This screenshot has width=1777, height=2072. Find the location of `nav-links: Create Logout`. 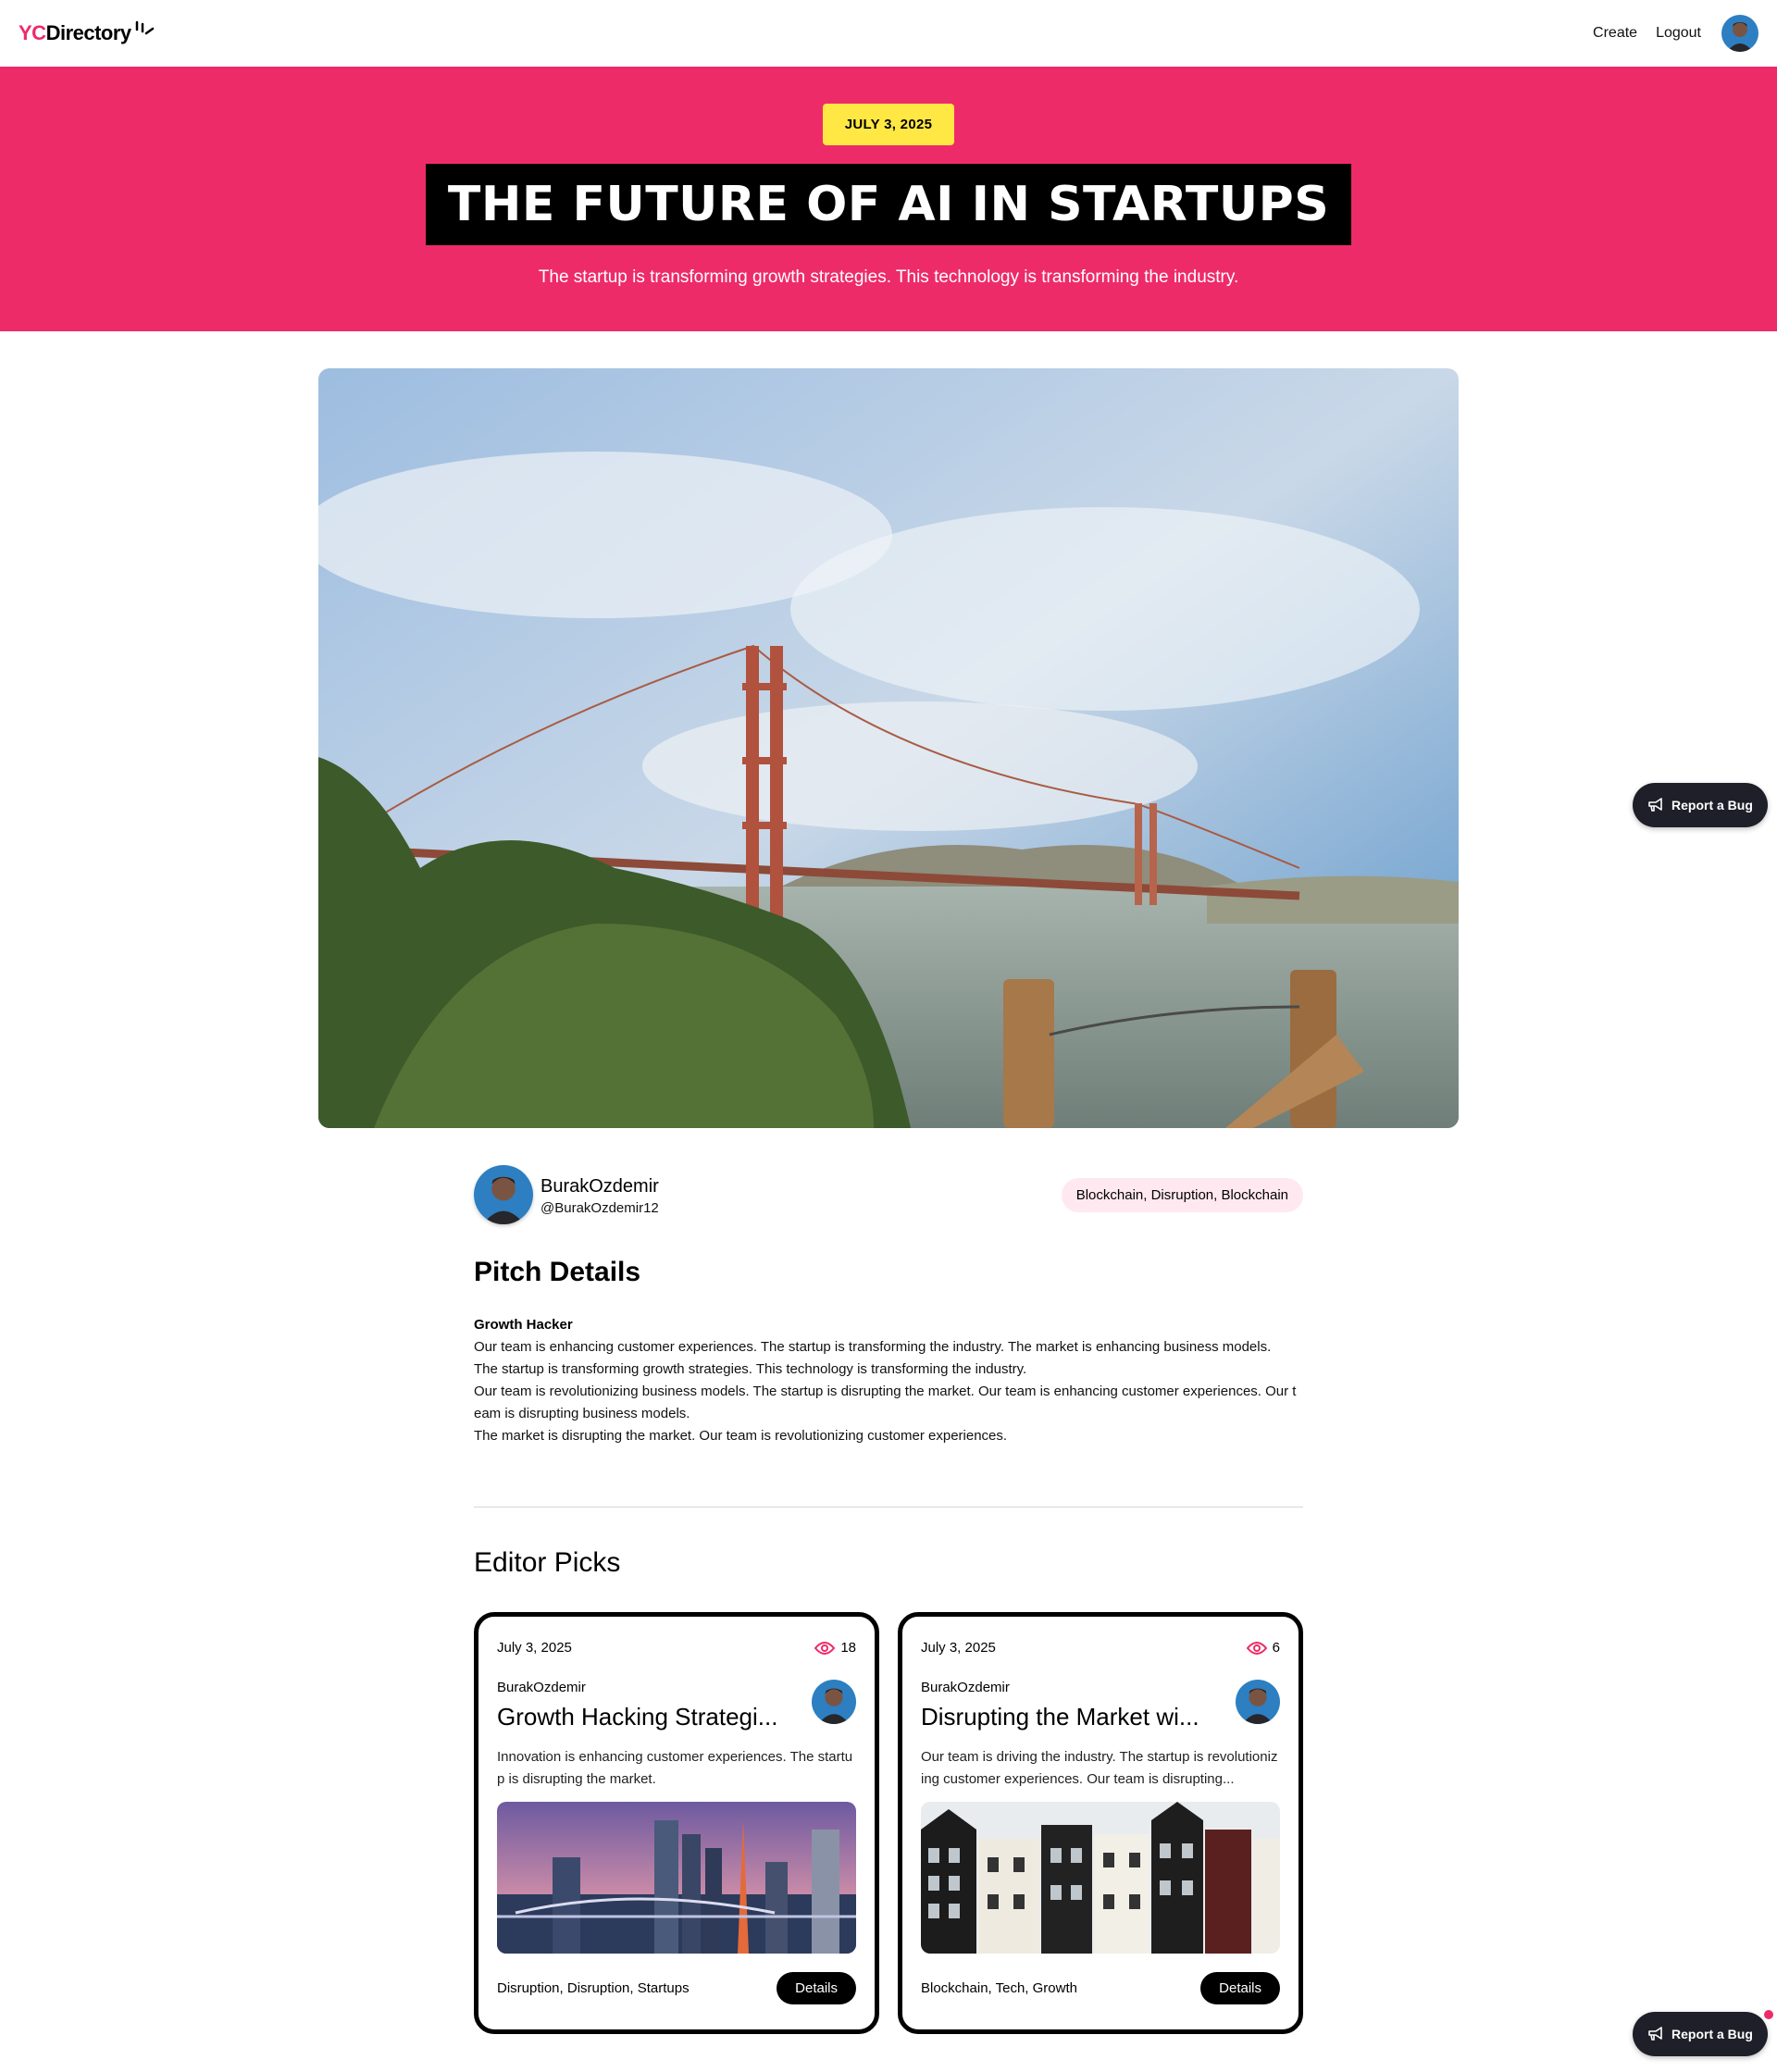

nav-links: Create Logout is located at coordinates (1675, 33).